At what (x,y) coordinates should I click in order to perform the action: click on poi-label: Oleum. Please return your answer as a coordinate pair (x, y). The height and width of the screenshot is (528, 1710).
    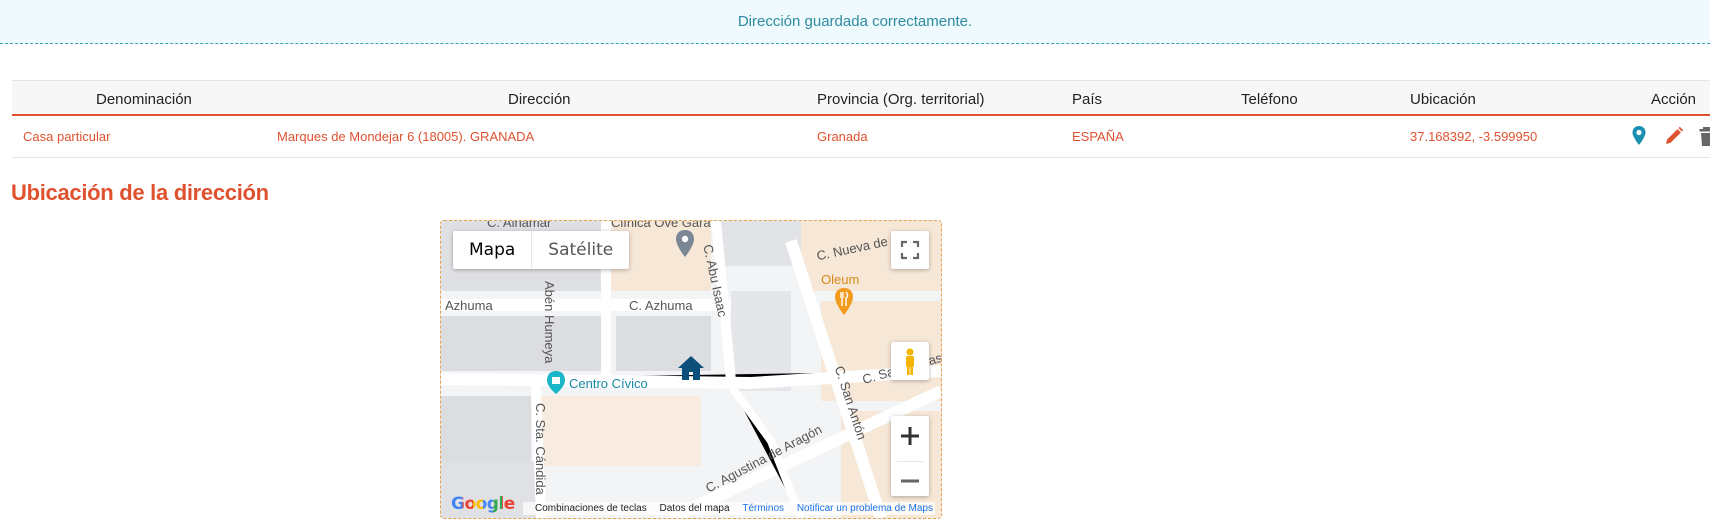
    Looking at the image, I should click on (840, 279).